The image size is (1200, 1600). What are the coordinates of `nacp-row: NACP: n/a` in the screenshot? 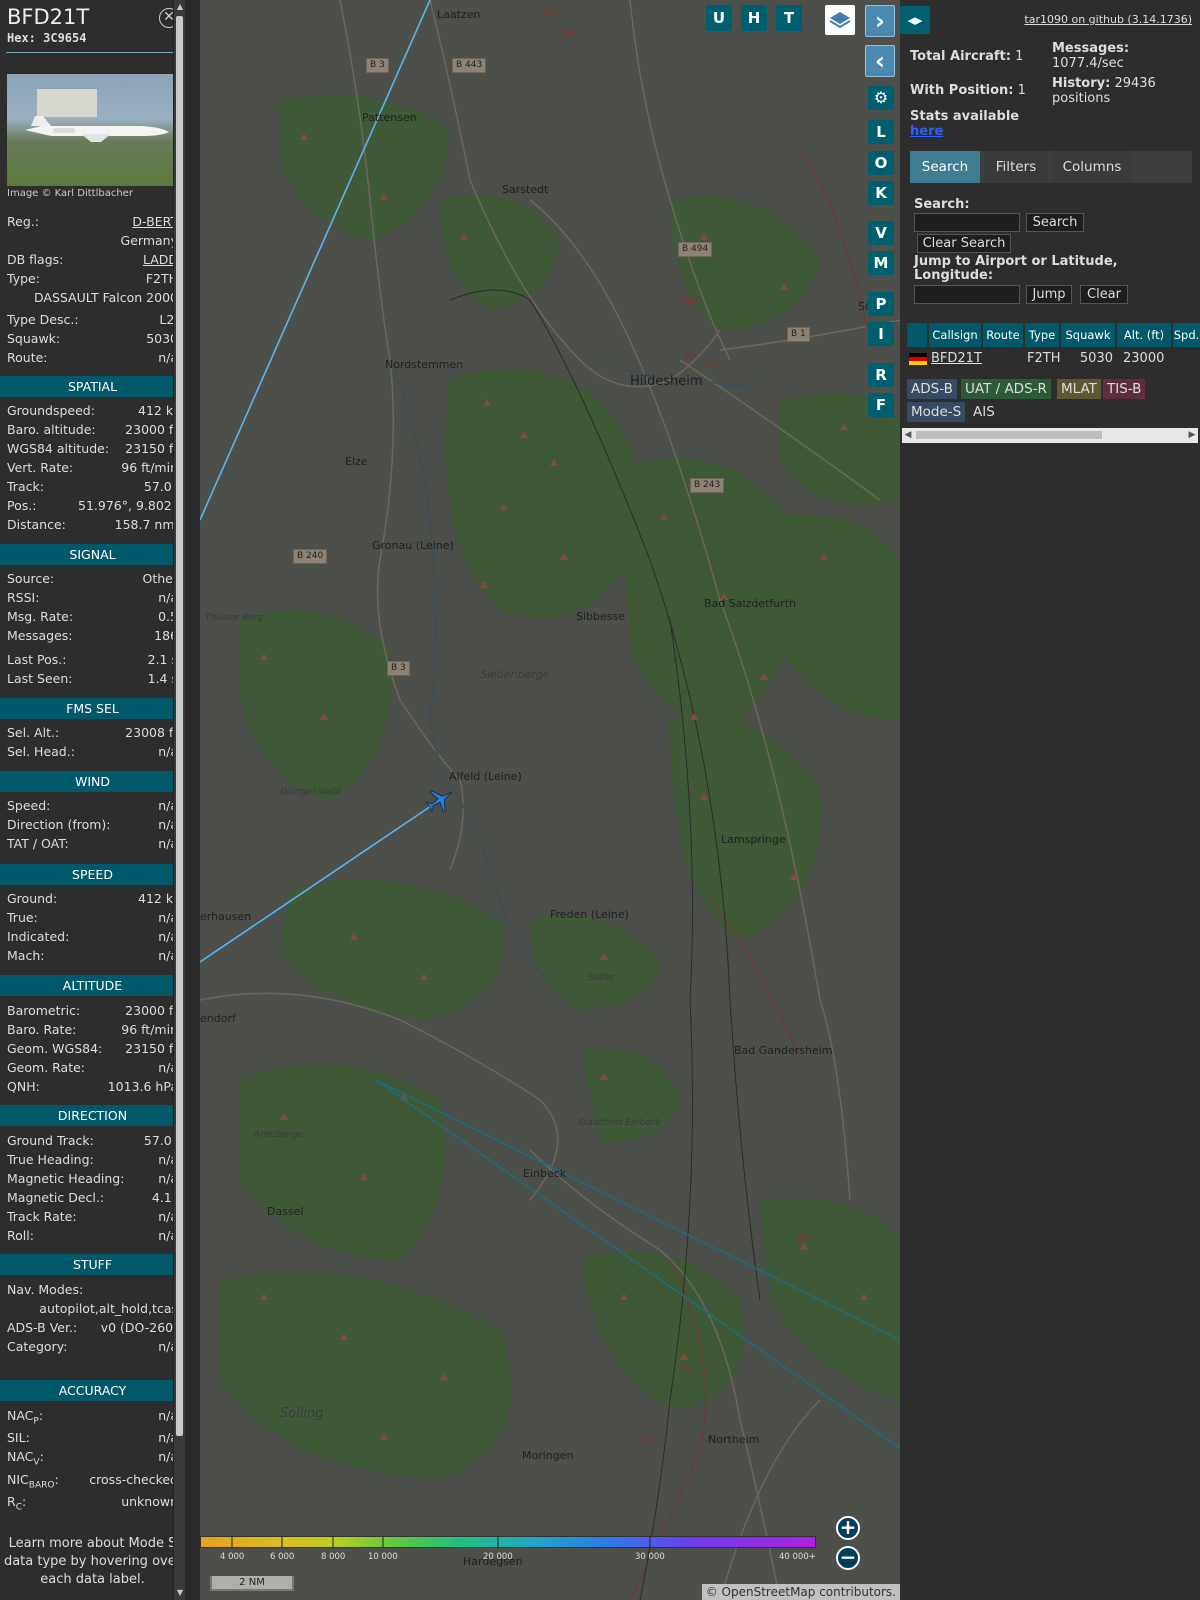 It's located at (92, 1417).